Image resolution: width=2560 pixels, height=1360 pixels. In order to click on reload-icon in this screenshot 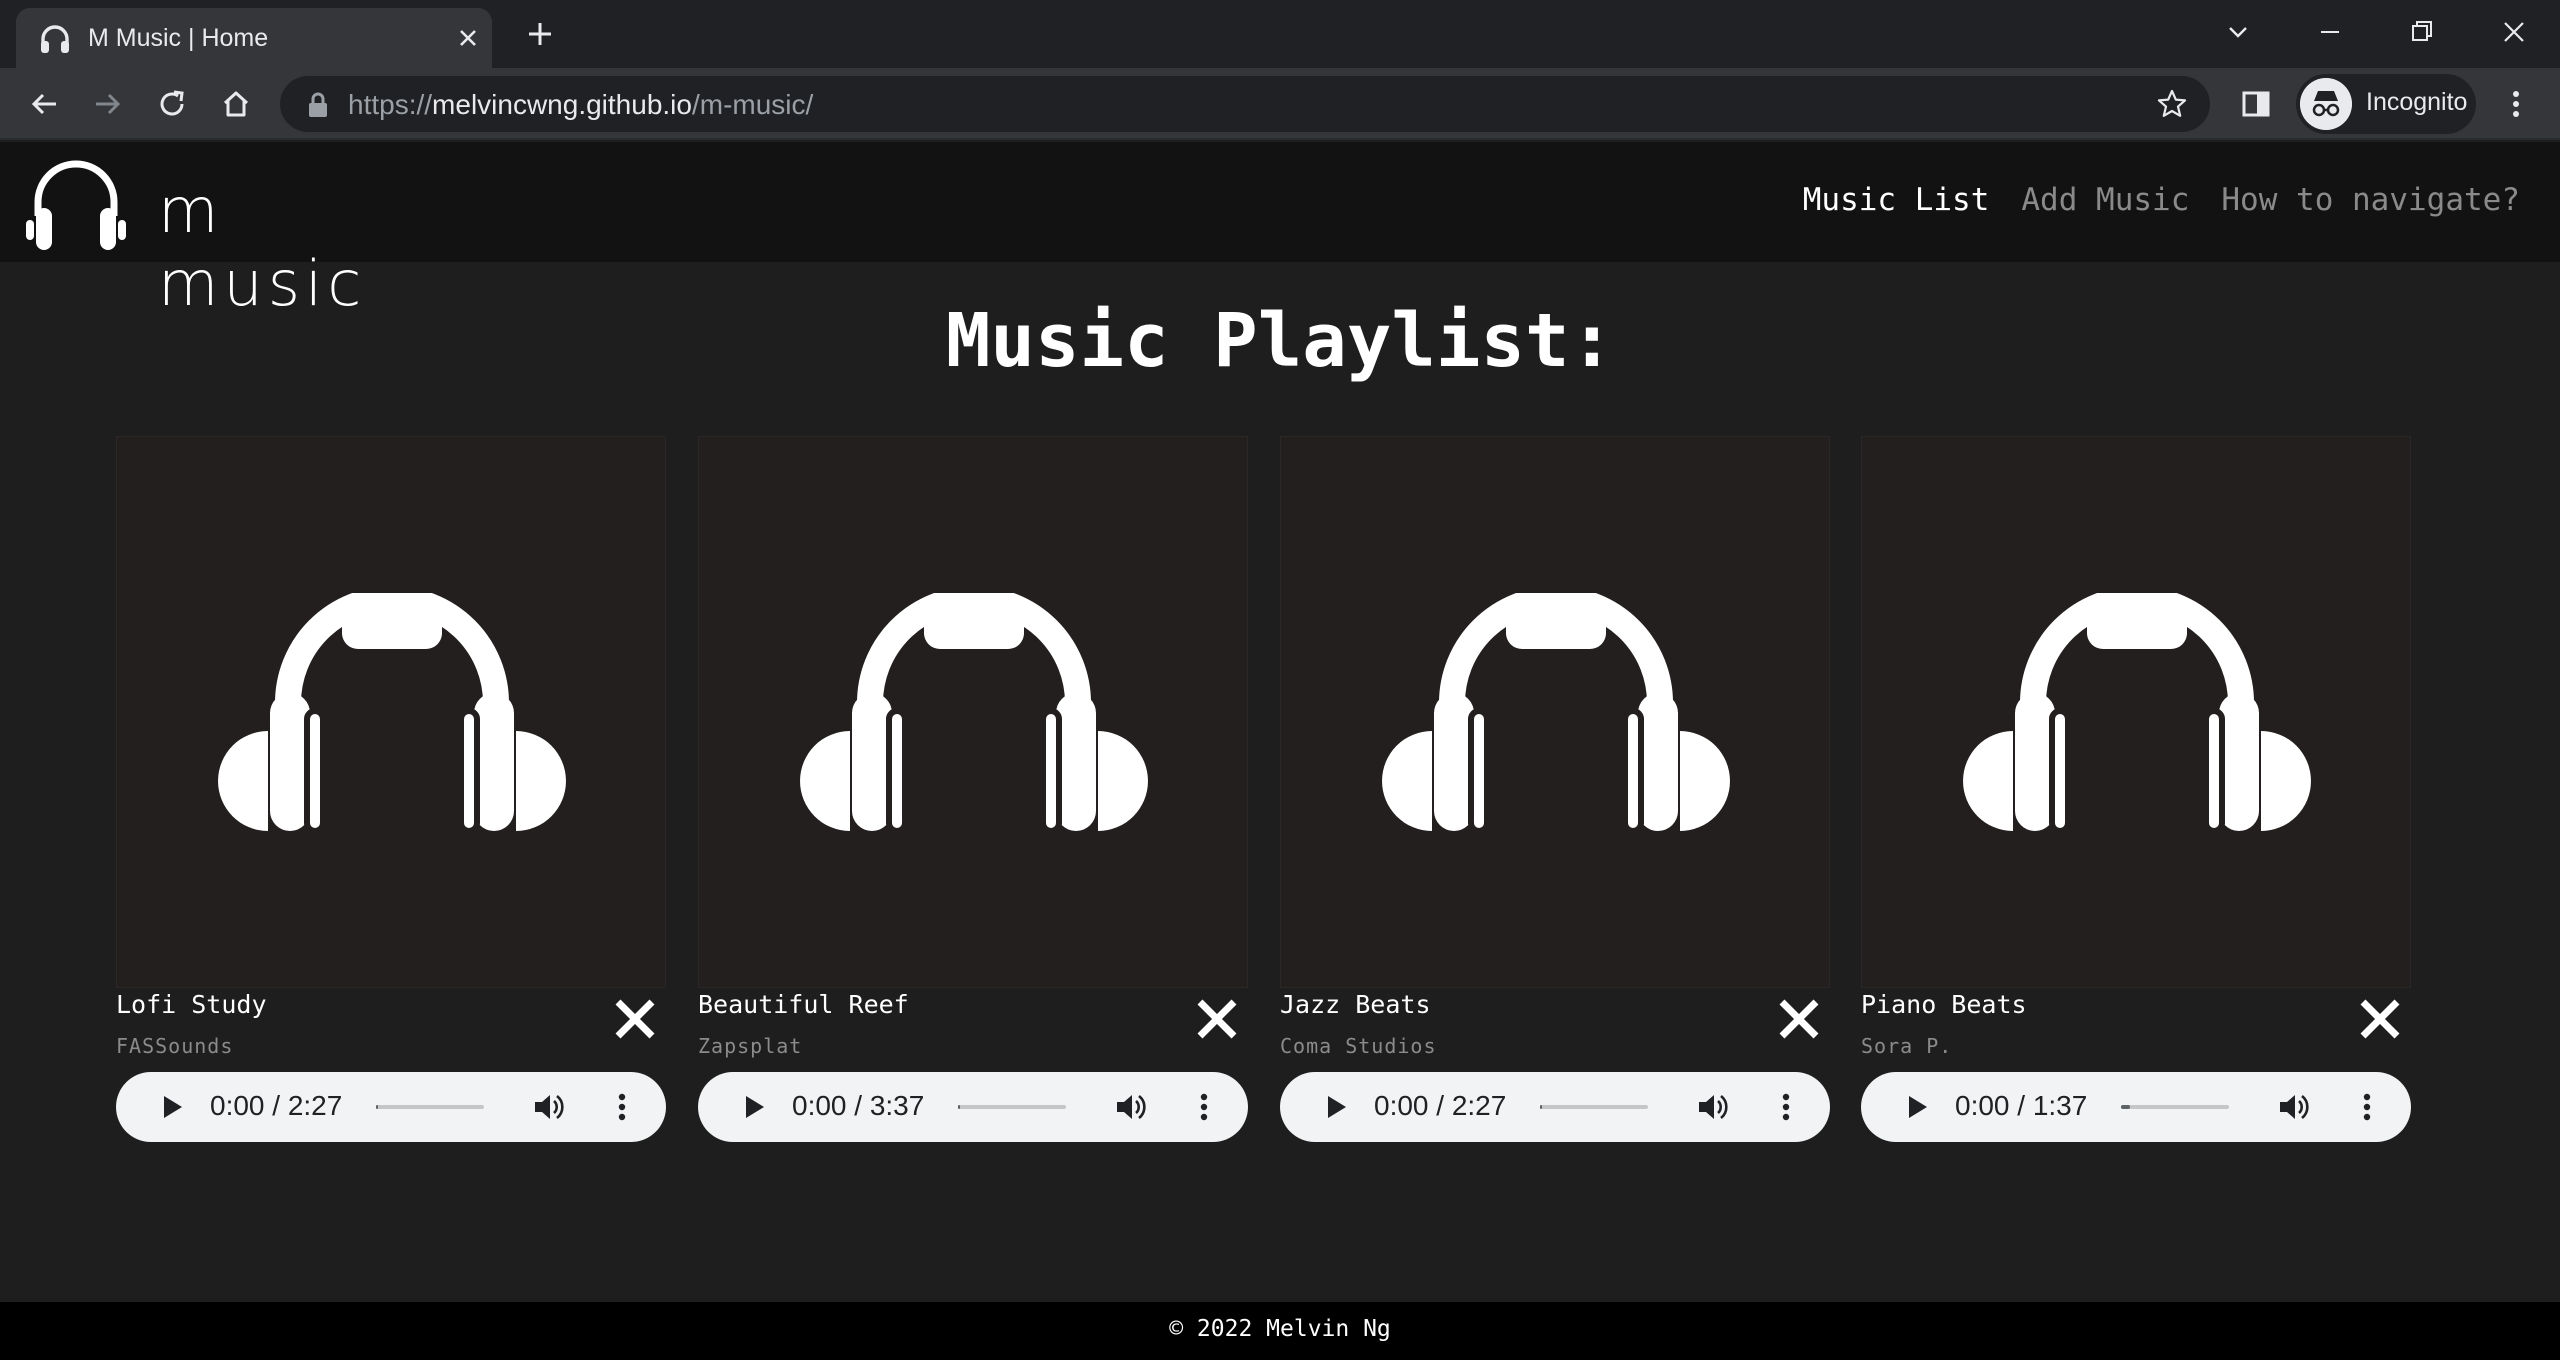, I will do `click(172, 104)`.